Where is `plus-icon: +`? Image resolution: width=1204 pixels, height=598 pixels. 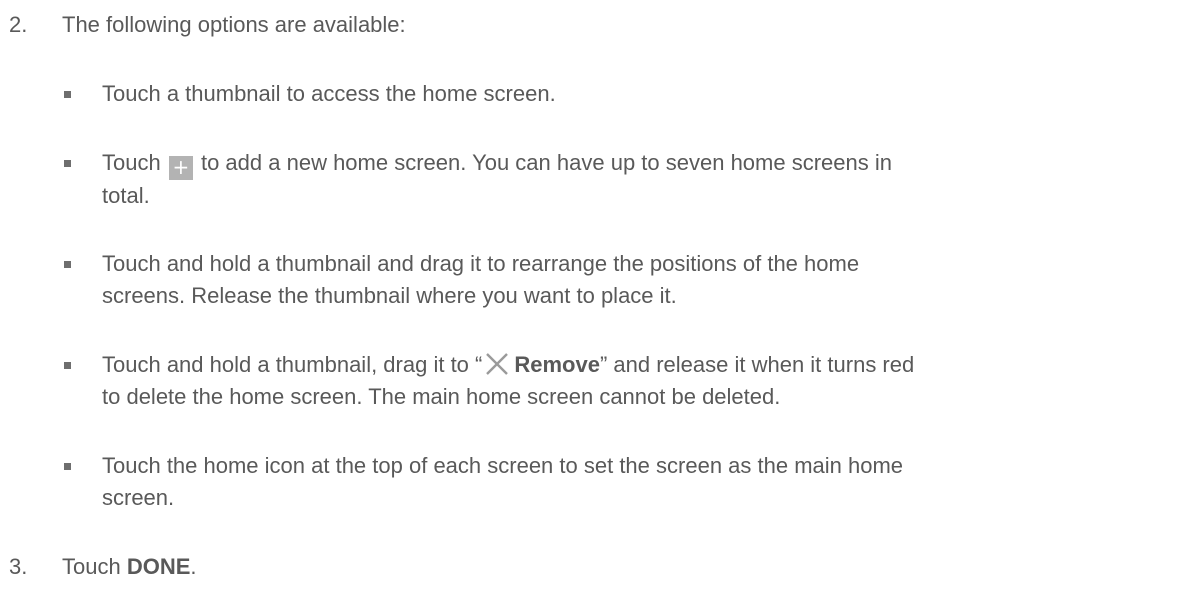 plus-icon: + is located at coordinates (180, 168).